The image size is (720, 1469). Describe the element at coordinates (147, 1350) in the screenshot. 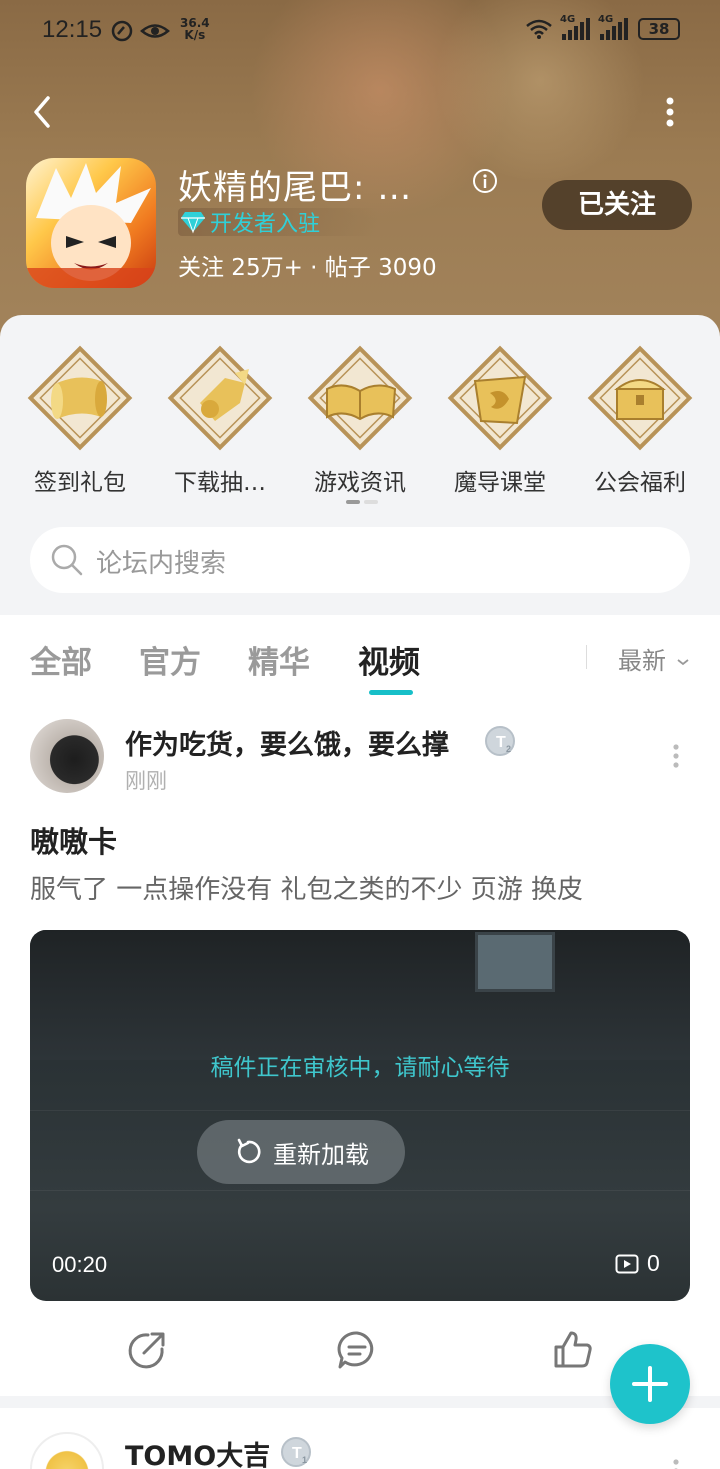

I see `share-icon` at that location.